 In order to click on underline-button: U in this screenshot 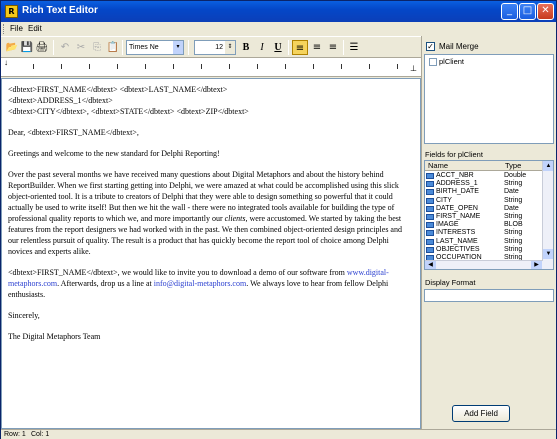, I will do `click(278, 47)`.